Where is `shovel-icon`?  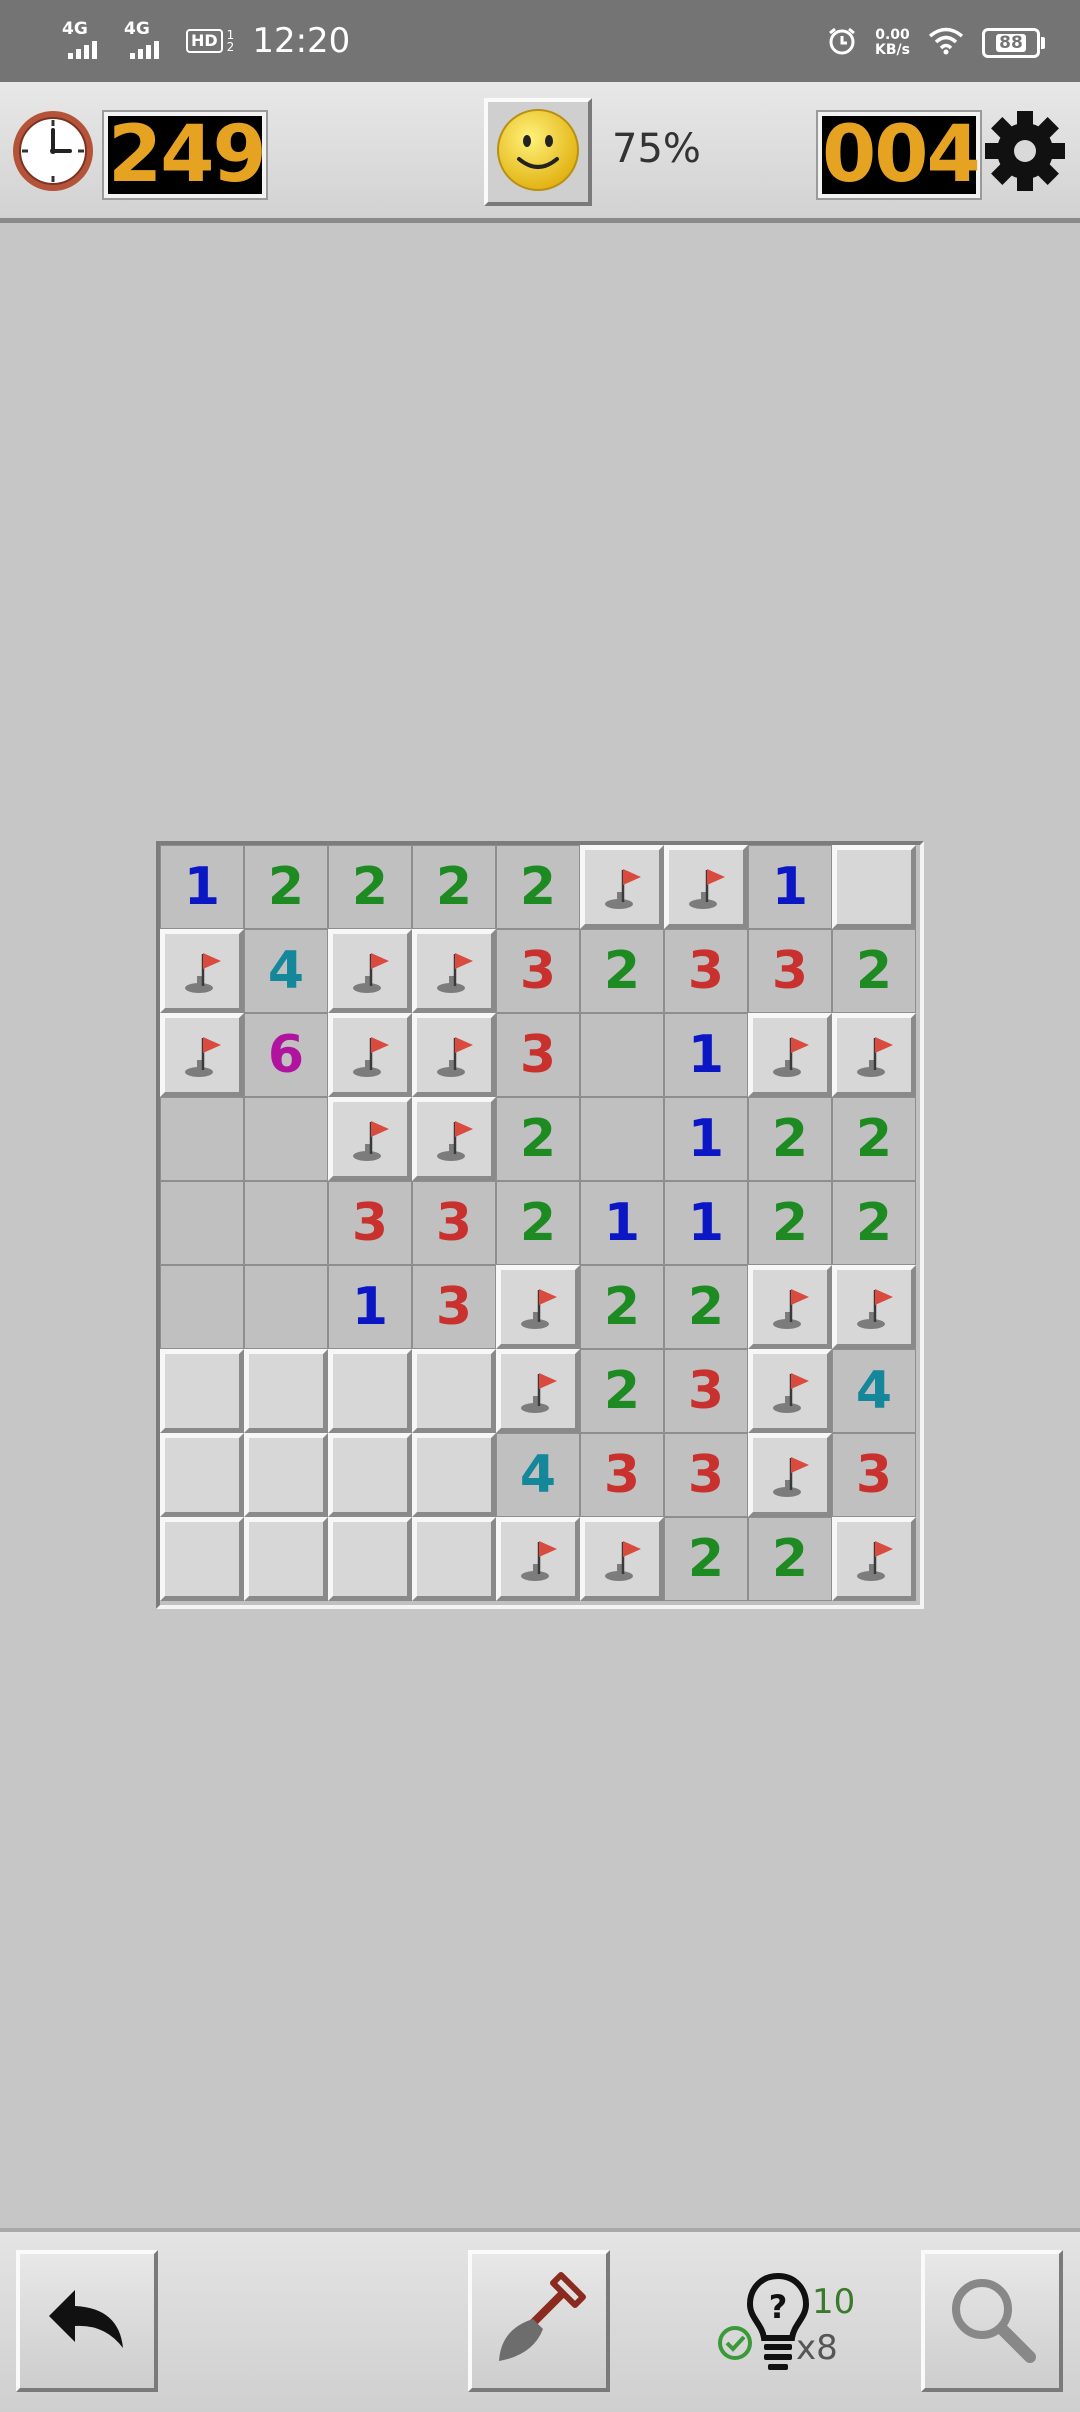 shovel-icon is located at coordinates (539, 2321).